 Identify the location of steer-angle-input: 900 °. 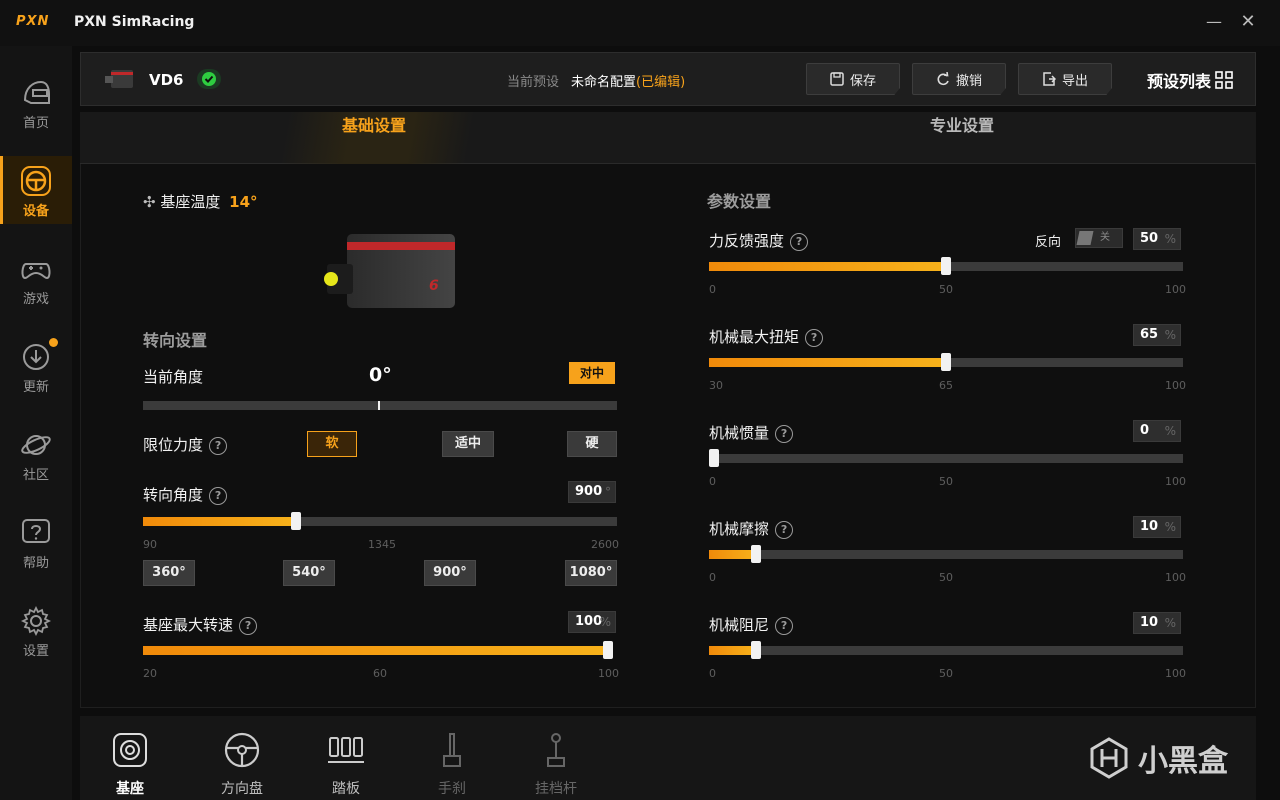
(592, 492).